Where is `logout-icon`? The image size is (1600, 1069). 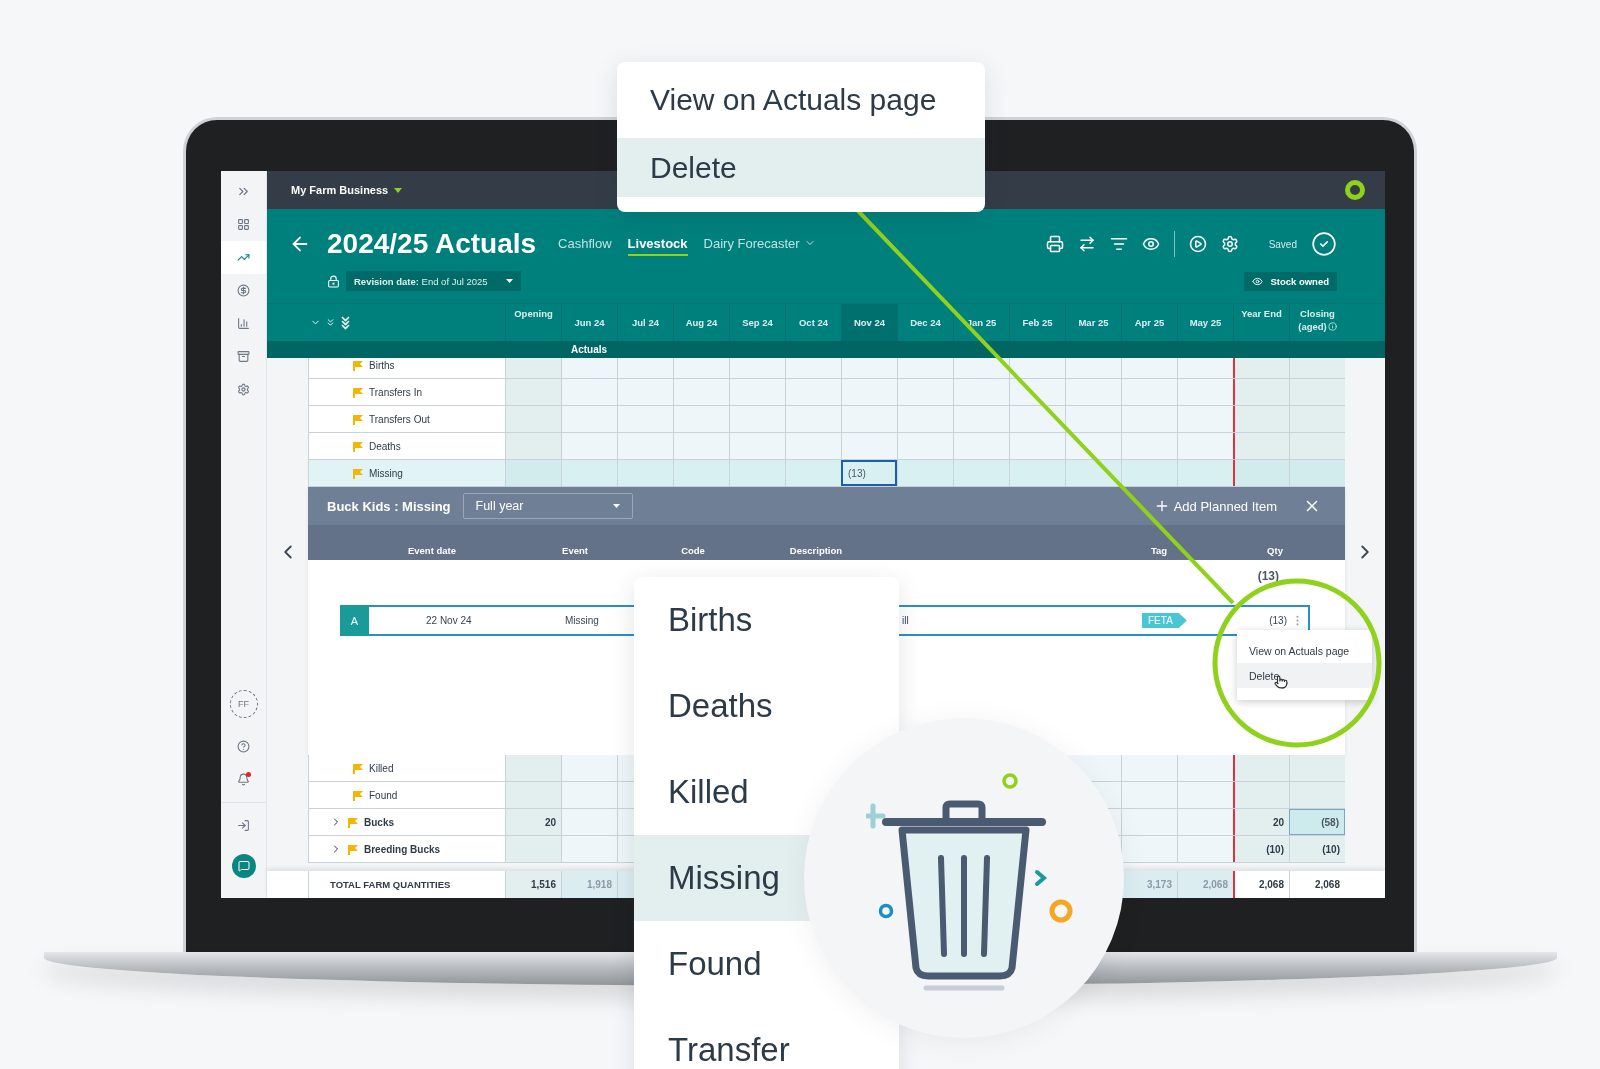 logout-icon is located at coordinates (243, 825).